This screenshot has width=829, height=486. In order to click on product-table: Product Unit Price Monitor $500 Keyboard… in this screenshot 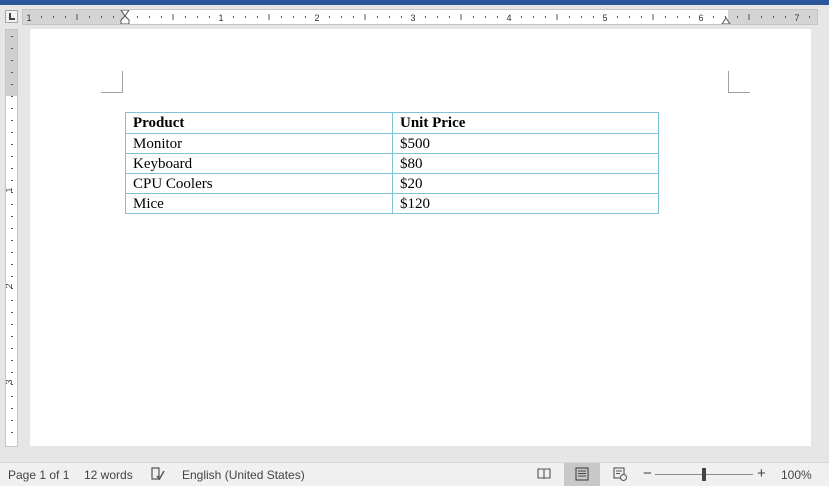, I will do `click(392, 163)`.